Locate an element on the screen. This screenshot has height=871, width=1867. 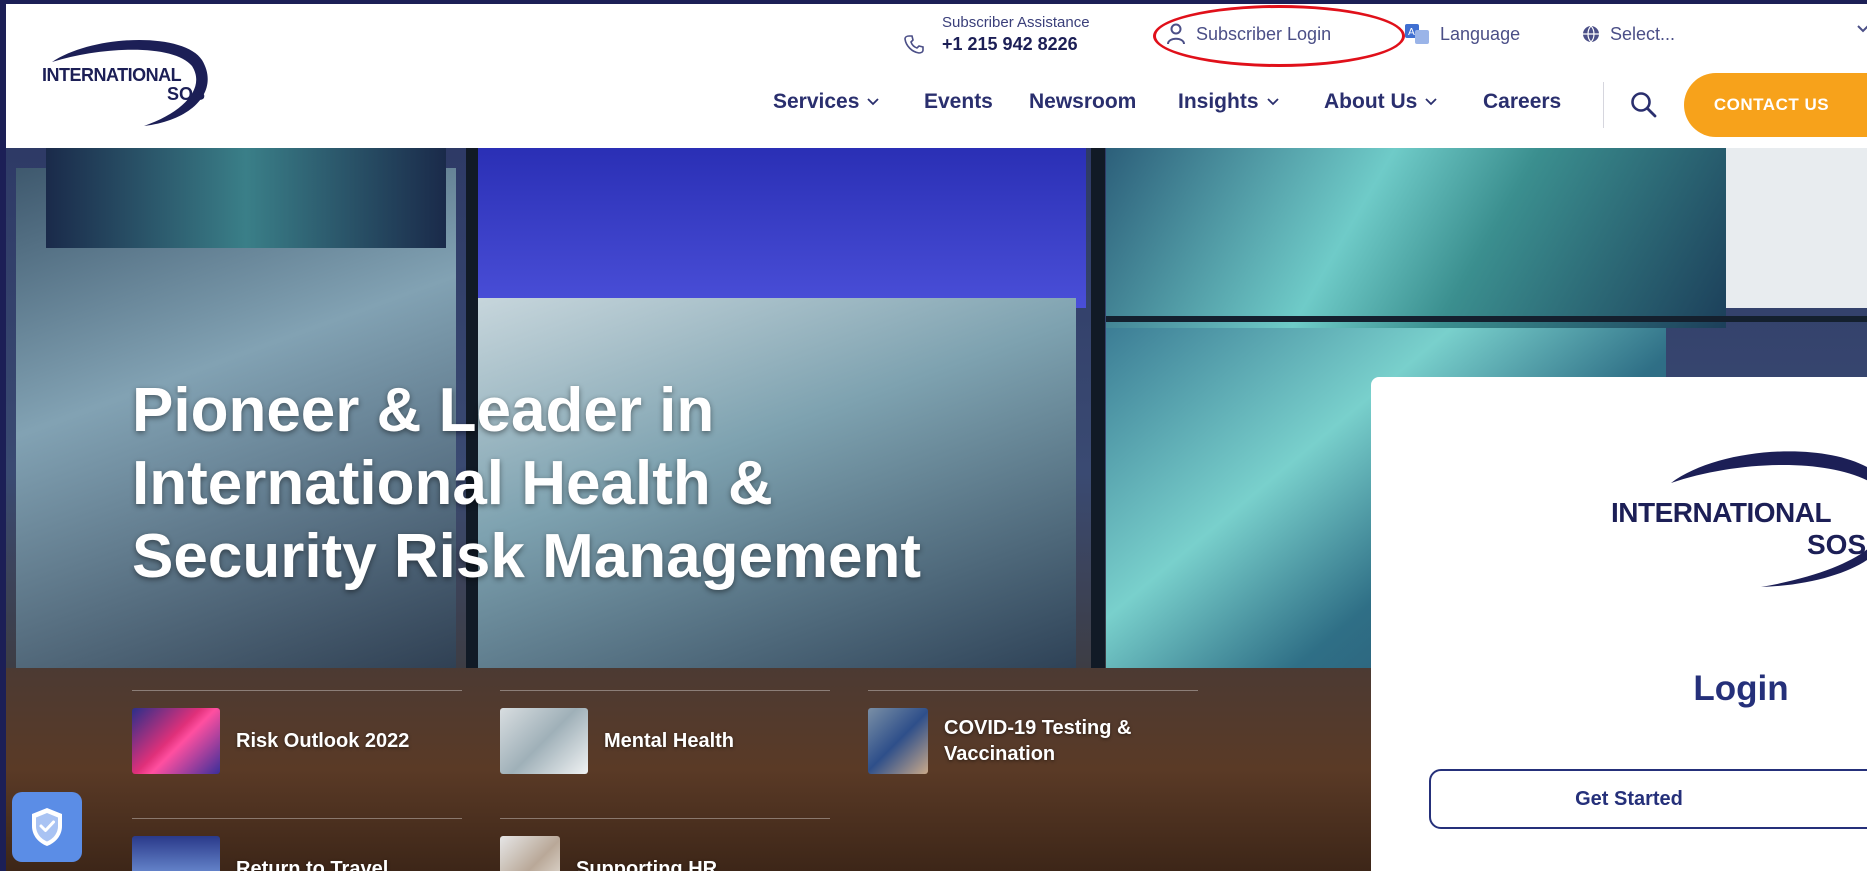
hero-title-line: Security Risk Management is located at coordinates (527, 556).